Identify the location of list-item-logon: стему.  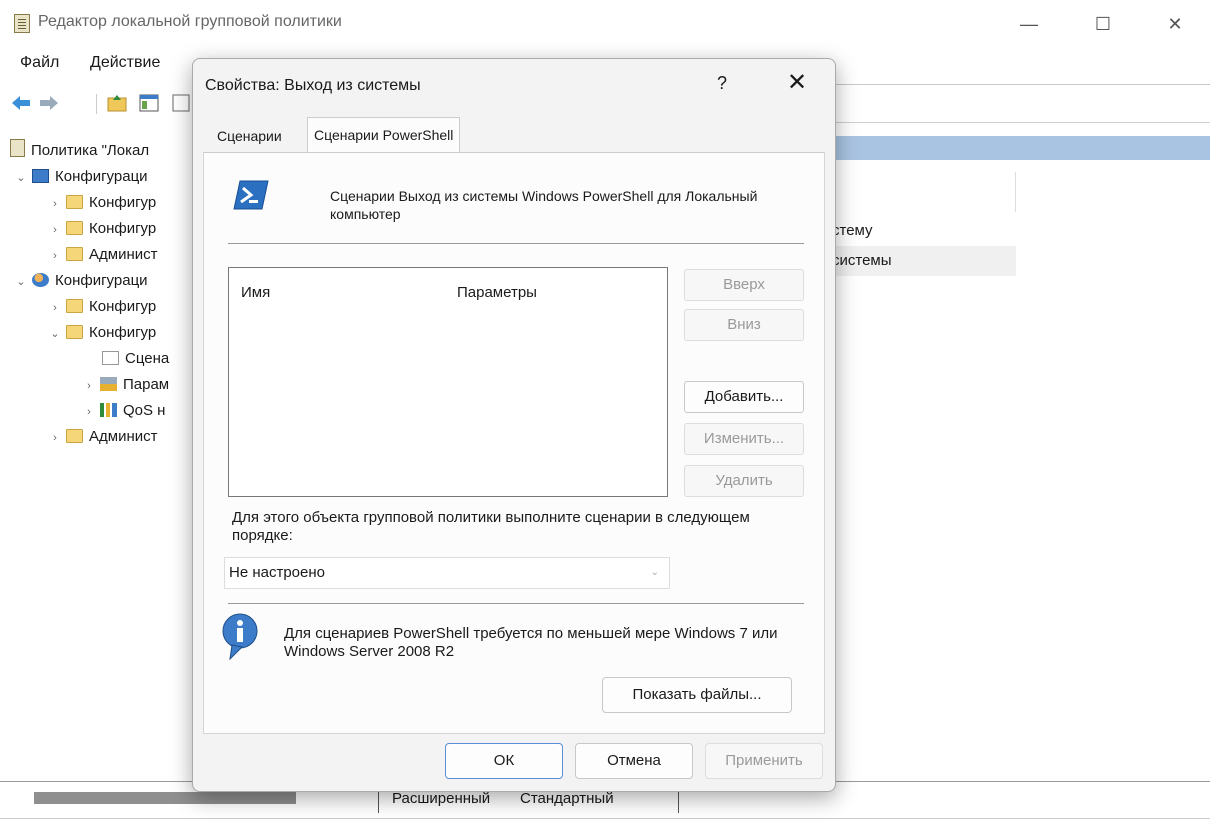
(852, 231).